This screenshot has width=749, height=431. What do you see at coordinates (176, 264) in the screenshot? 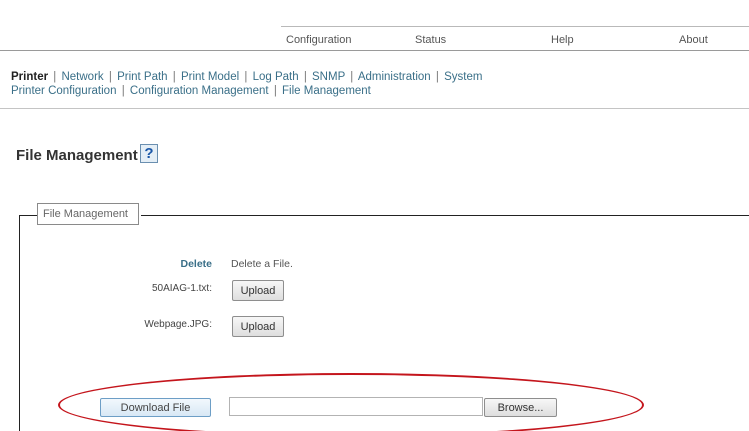
I see `delete-link: Delete` at bounding box center [176, 264].